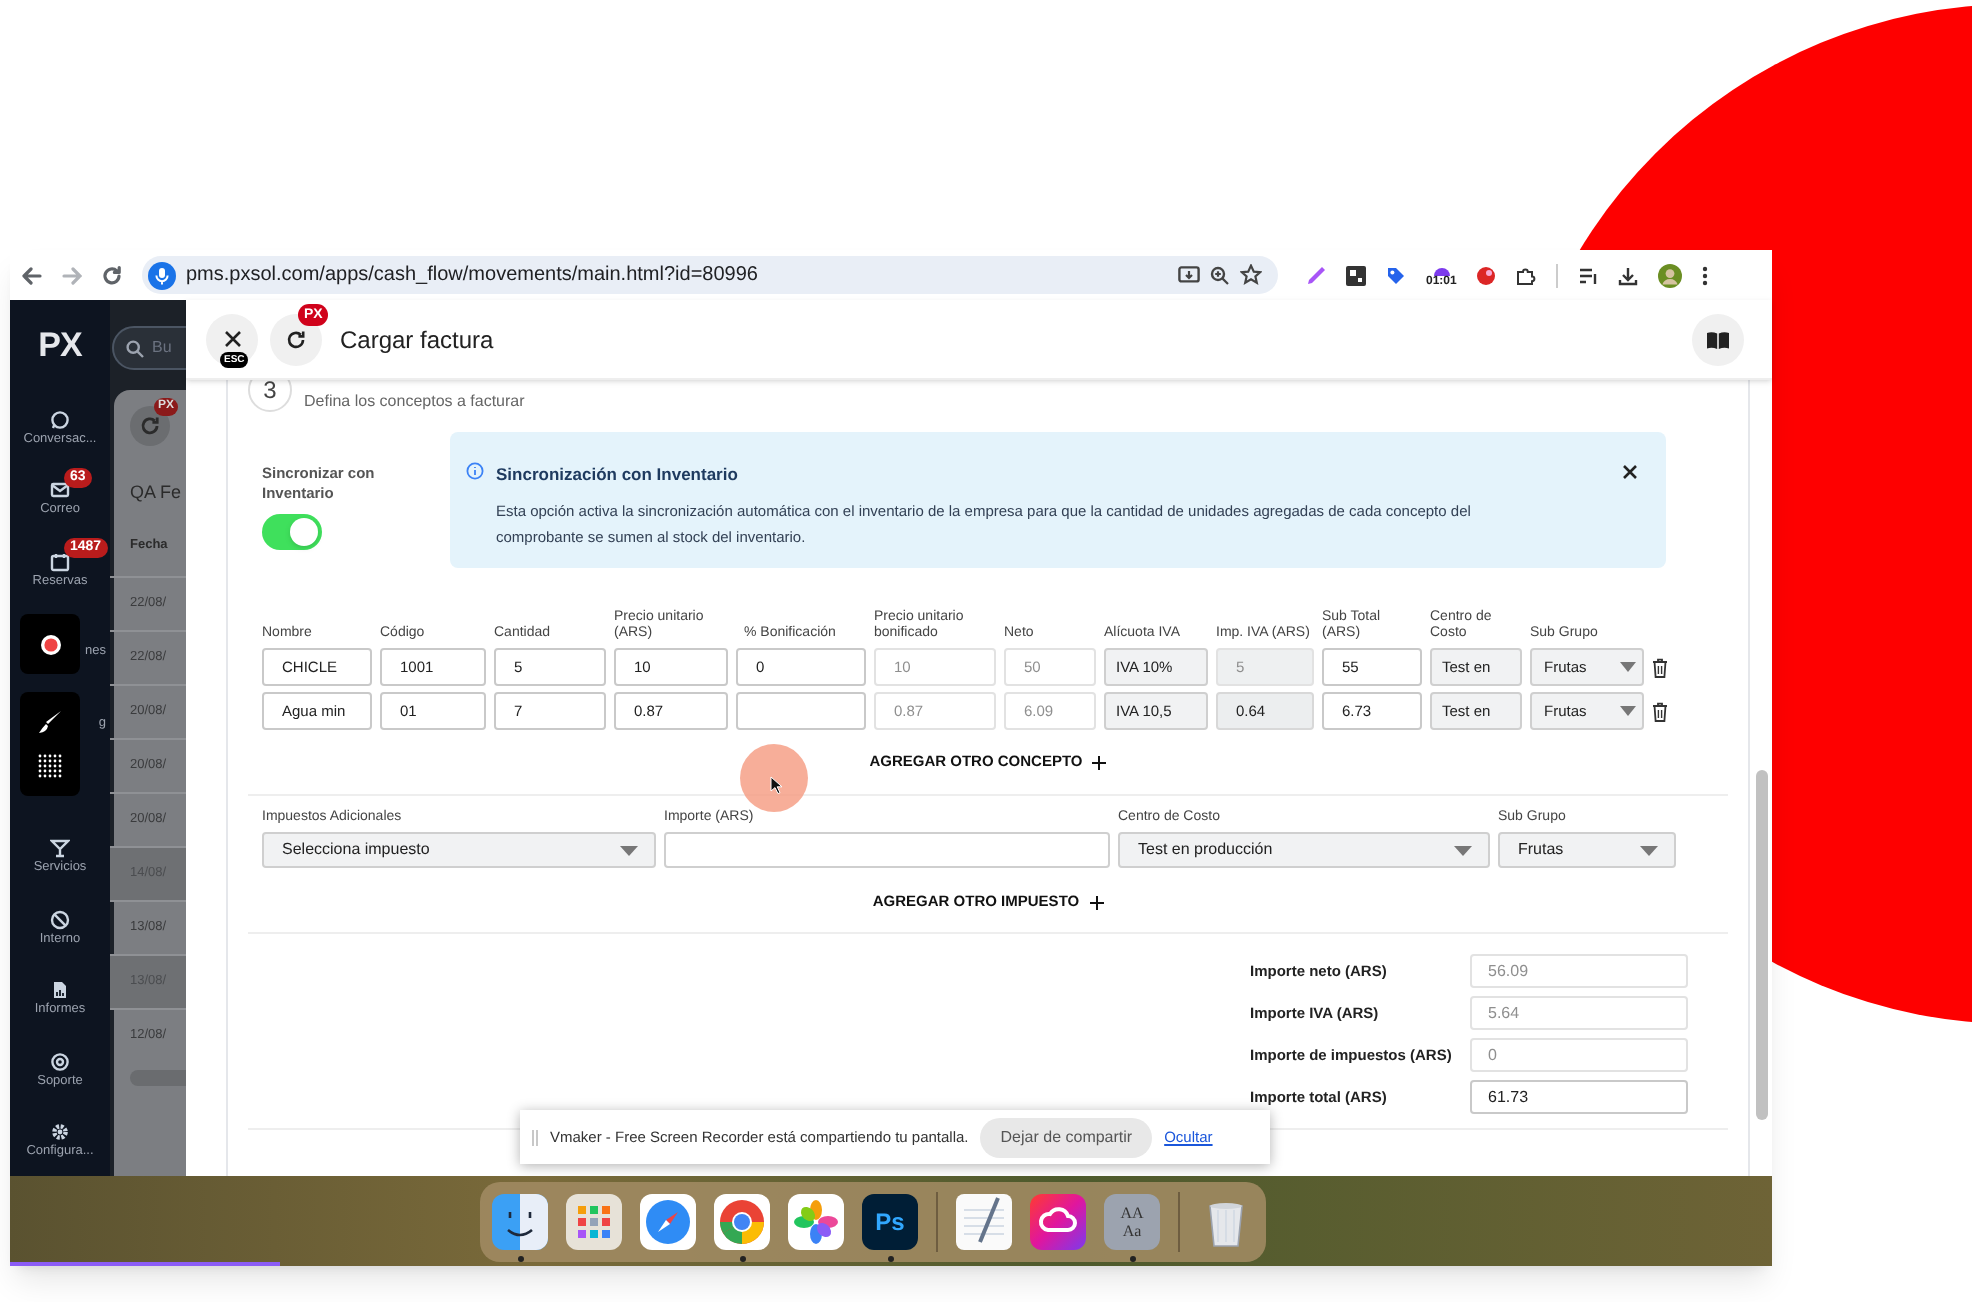 The image size is (1972, 1302). I want to click on cursor-icon, so click(776, 784).